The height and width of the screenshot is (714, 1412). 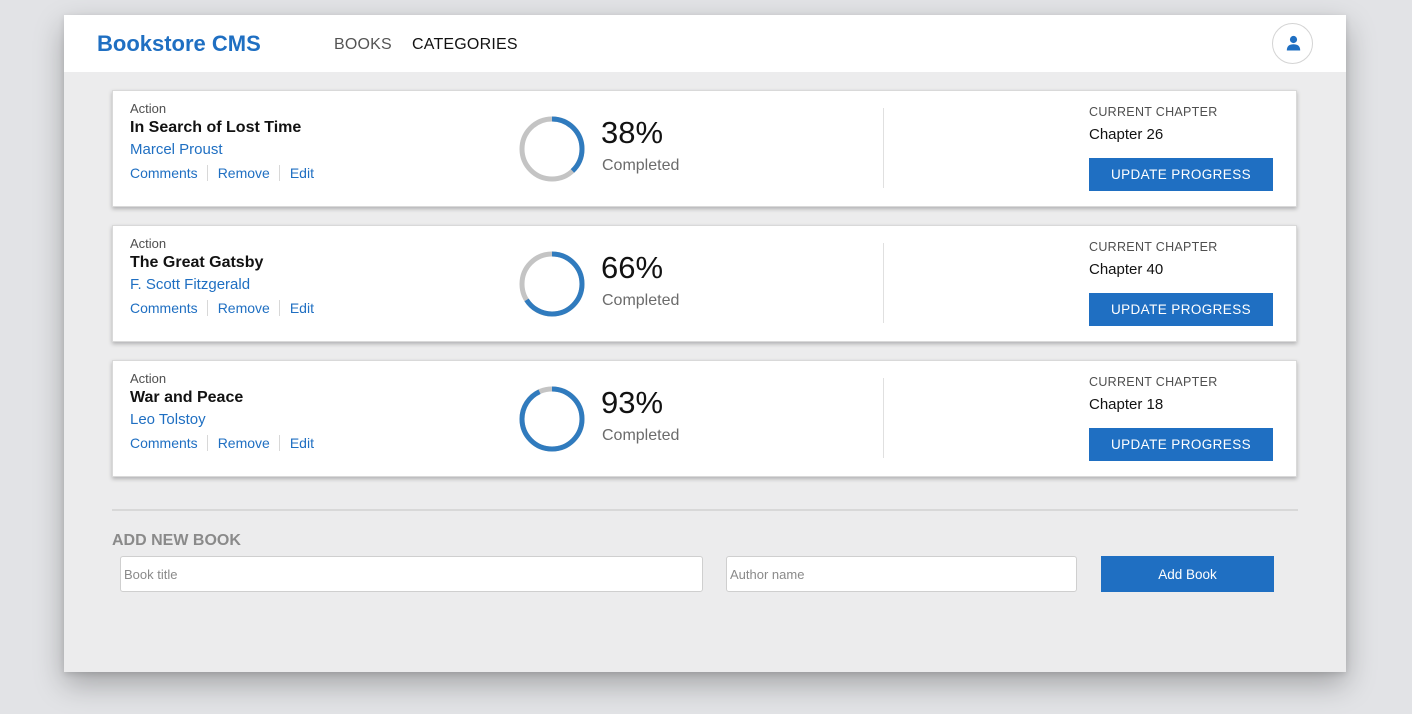 What do you see at coordinates (705, 43) in the screenshot?
I see `navbar: Bookstore CMS BOOKS CATEGORIES` at bounding box center [705, 43].